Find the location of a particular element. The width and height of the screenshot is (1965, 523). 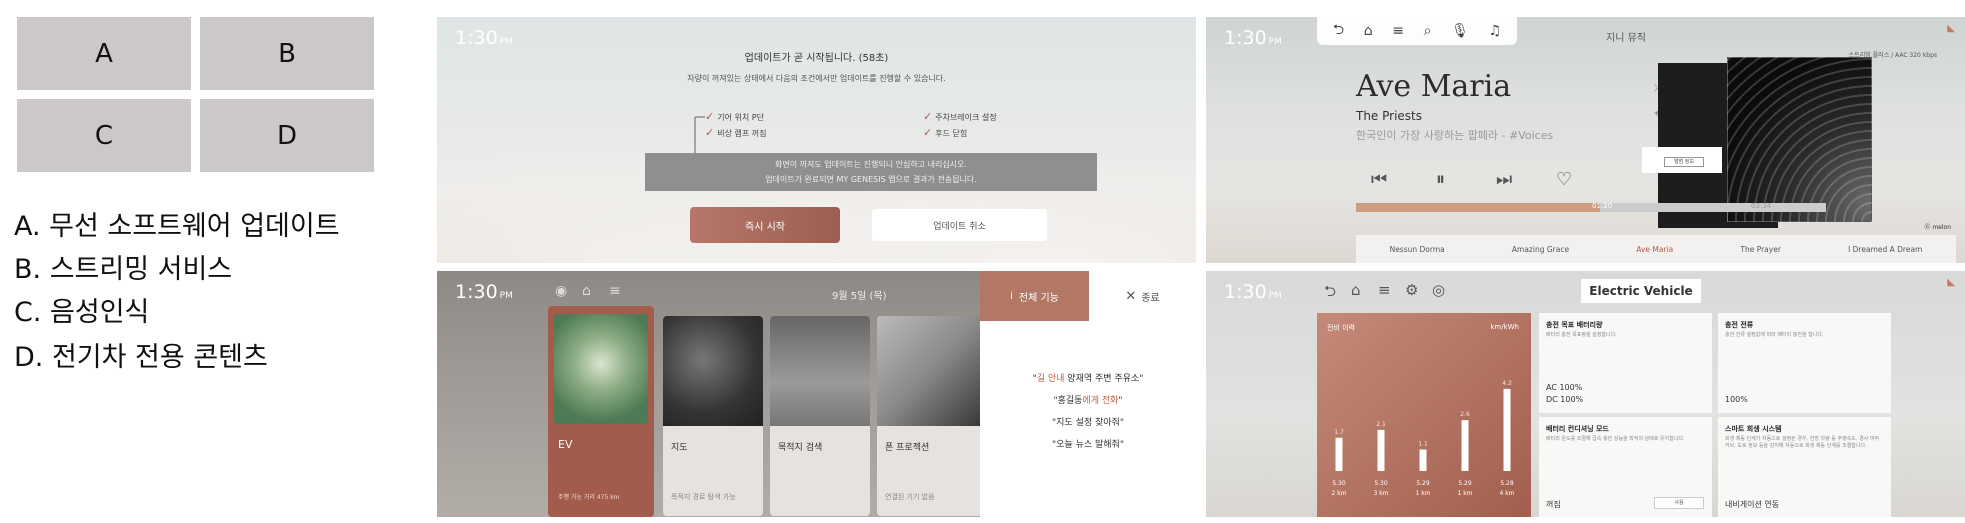

close-button: ✕ 종료 is located at coordinates (1142, 296).